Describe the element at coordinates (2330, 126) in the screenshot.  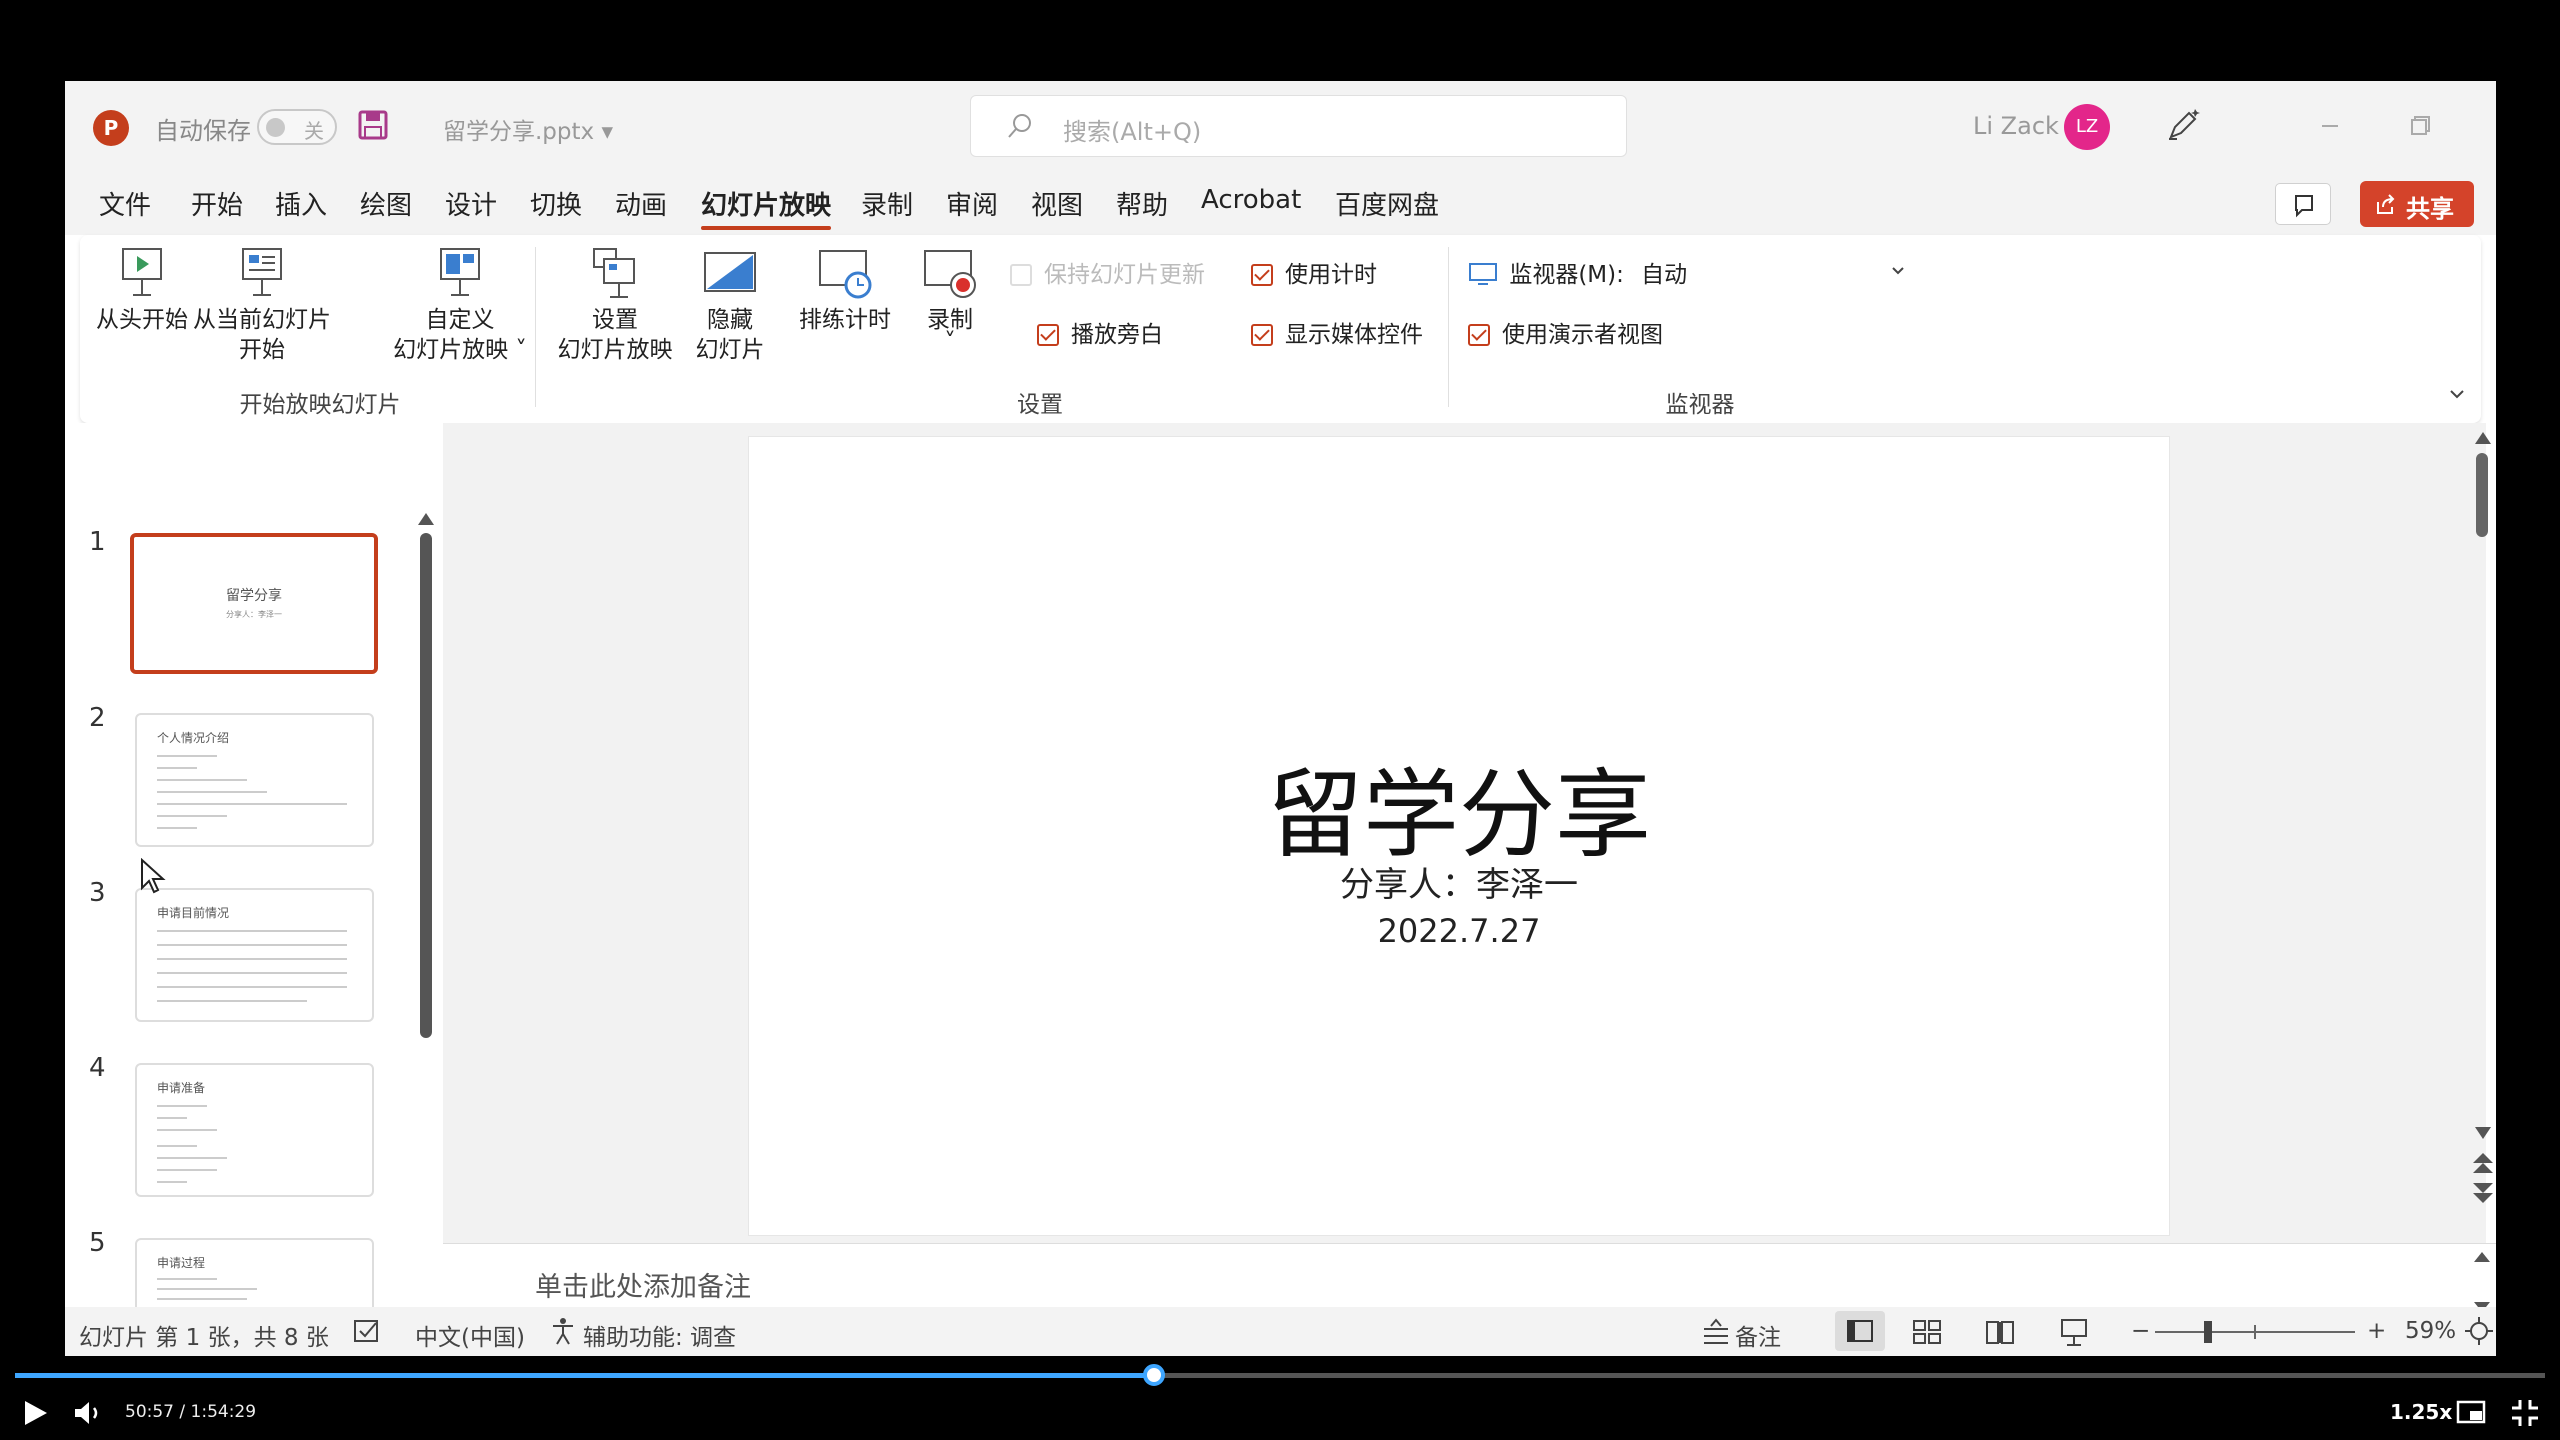
I see `minimize-icon` at that location.